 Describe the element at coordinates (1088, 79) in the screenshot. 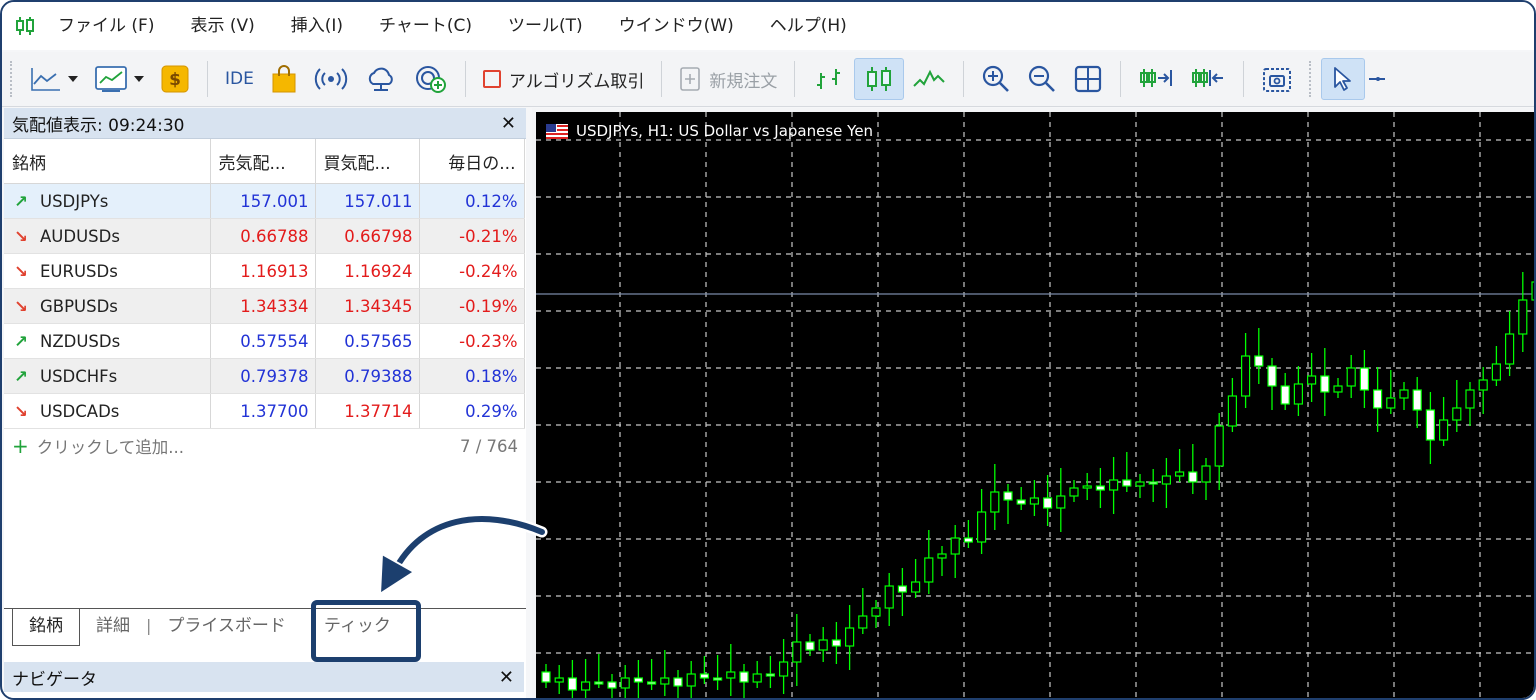

I see `tile-windows-button` at that location.